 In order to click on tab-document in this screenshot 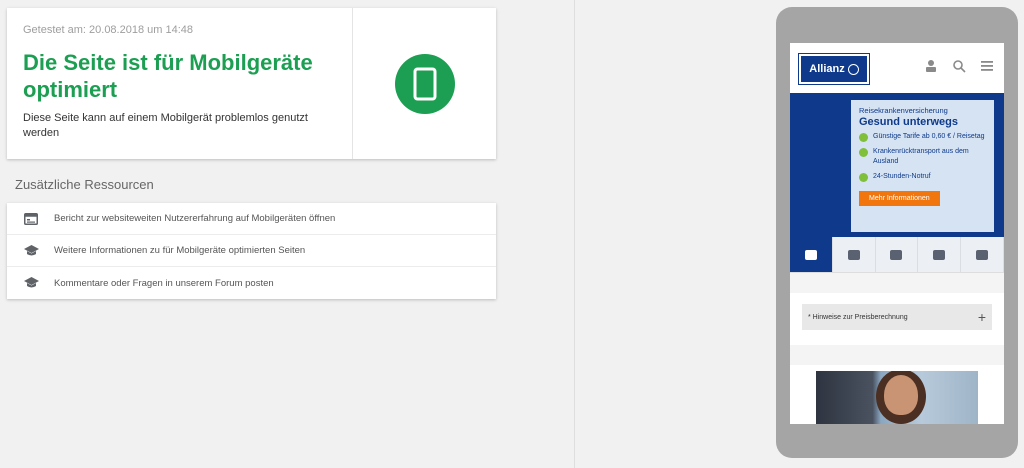, I will do `click(982, 254)`.